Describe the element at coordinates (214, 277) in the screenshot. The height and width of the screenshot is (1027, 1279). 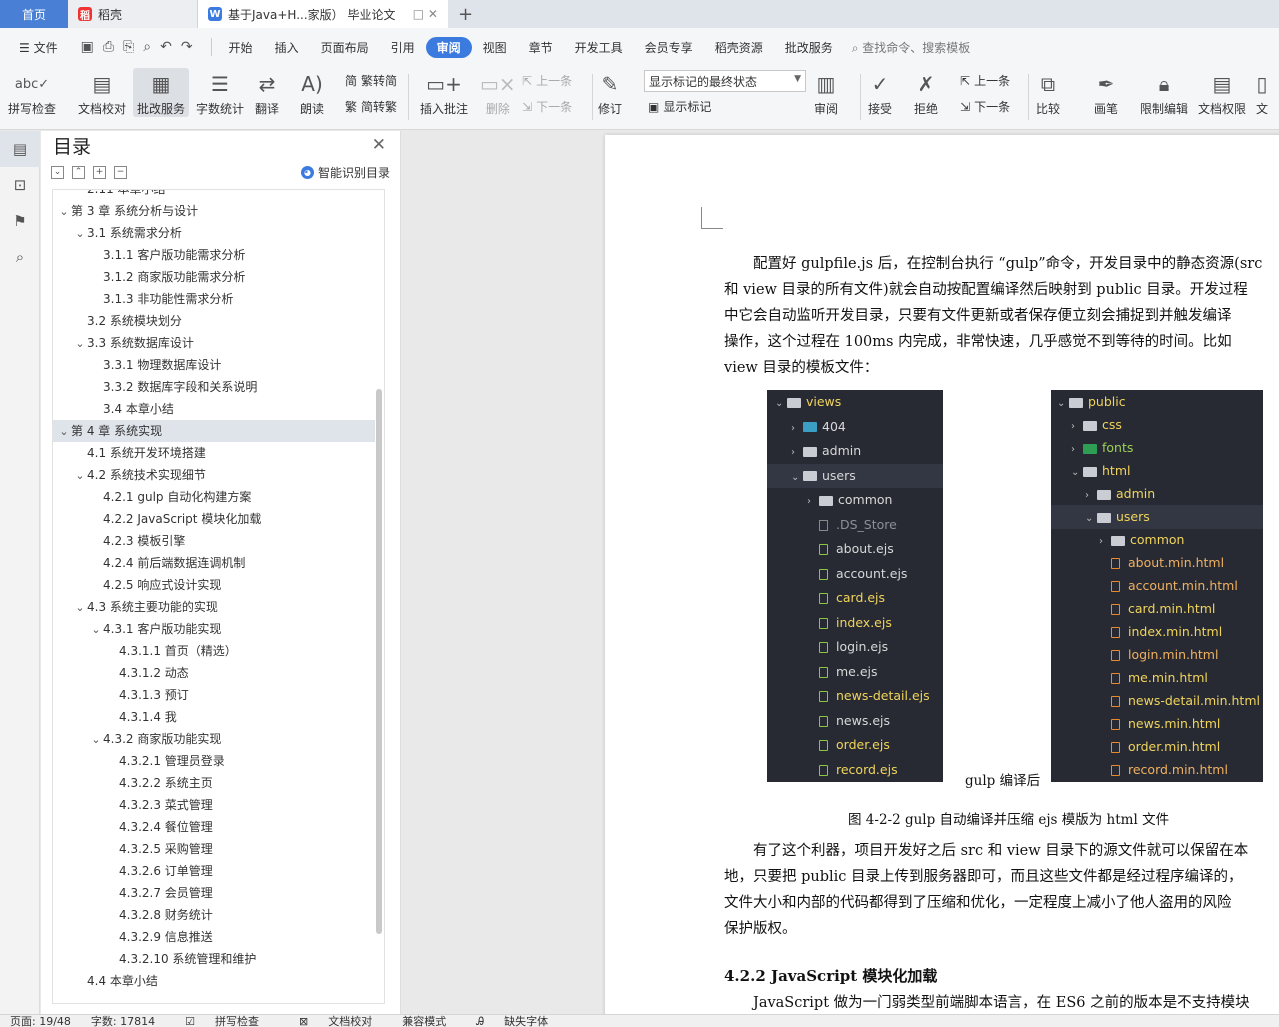
I see `toc-item: 3.1.2 商家版功能需求分析` at that location.